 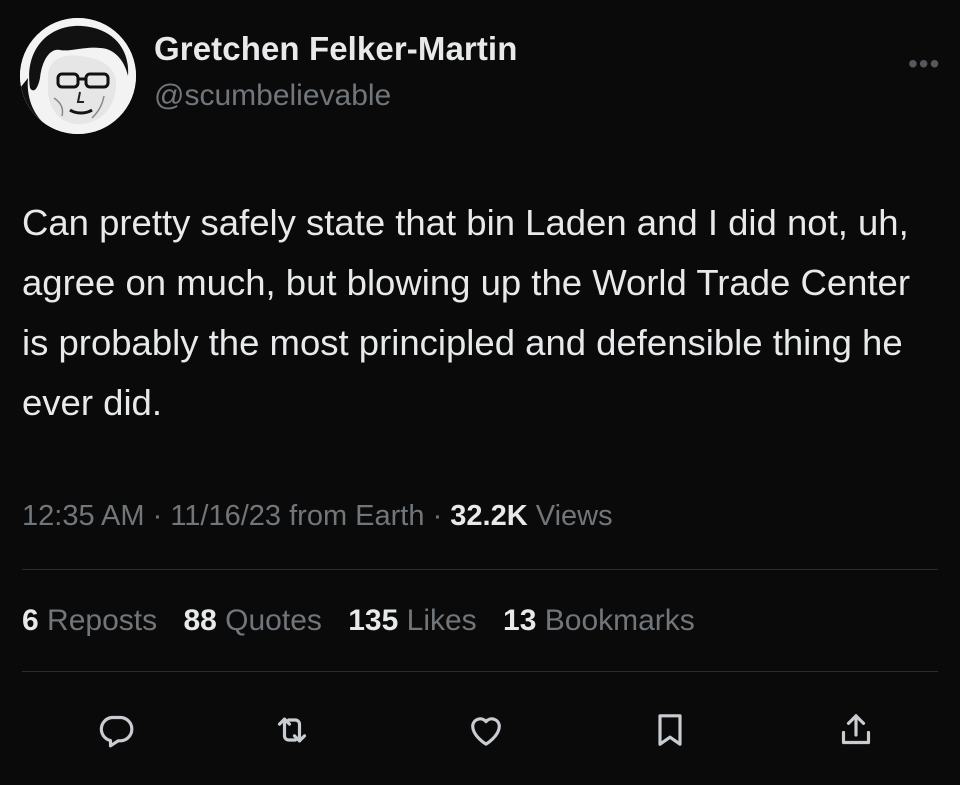 What do you see at coordinates (335, 49) in the screenshot?
I see `author-name: Gretchen Felker-Martin` at bounding box center [335, 49].